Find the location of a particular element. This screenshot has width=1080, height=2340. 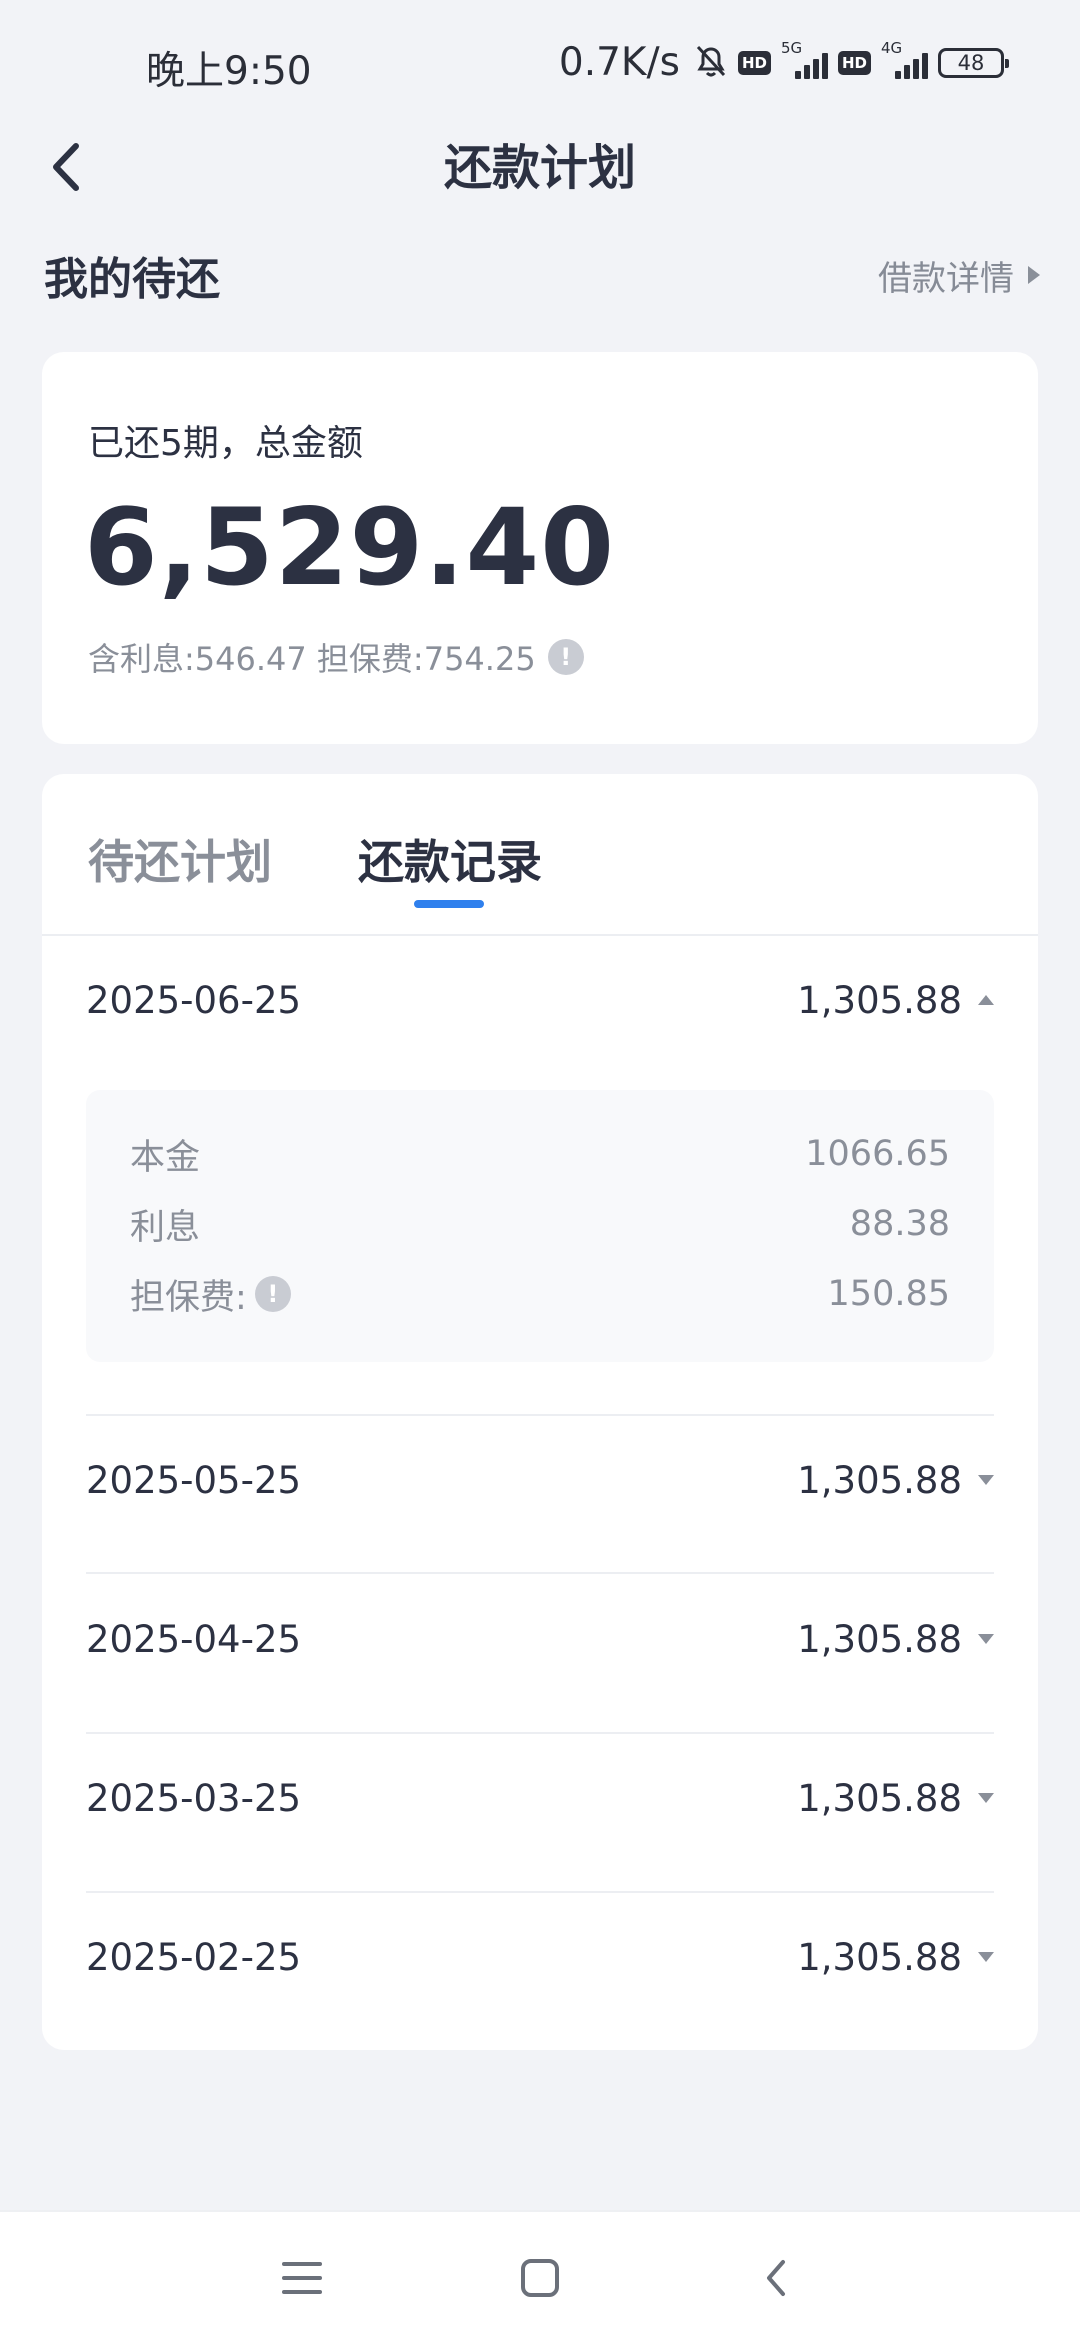

menu-button is located at coordinates (302, 2278).